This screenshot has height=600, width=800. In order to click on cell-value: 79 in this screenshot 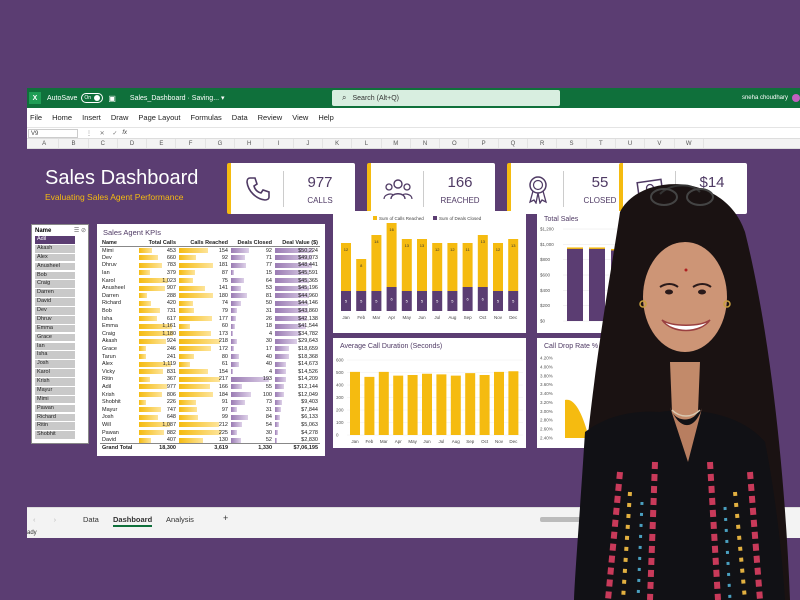, I will do `click(224, 311)`.